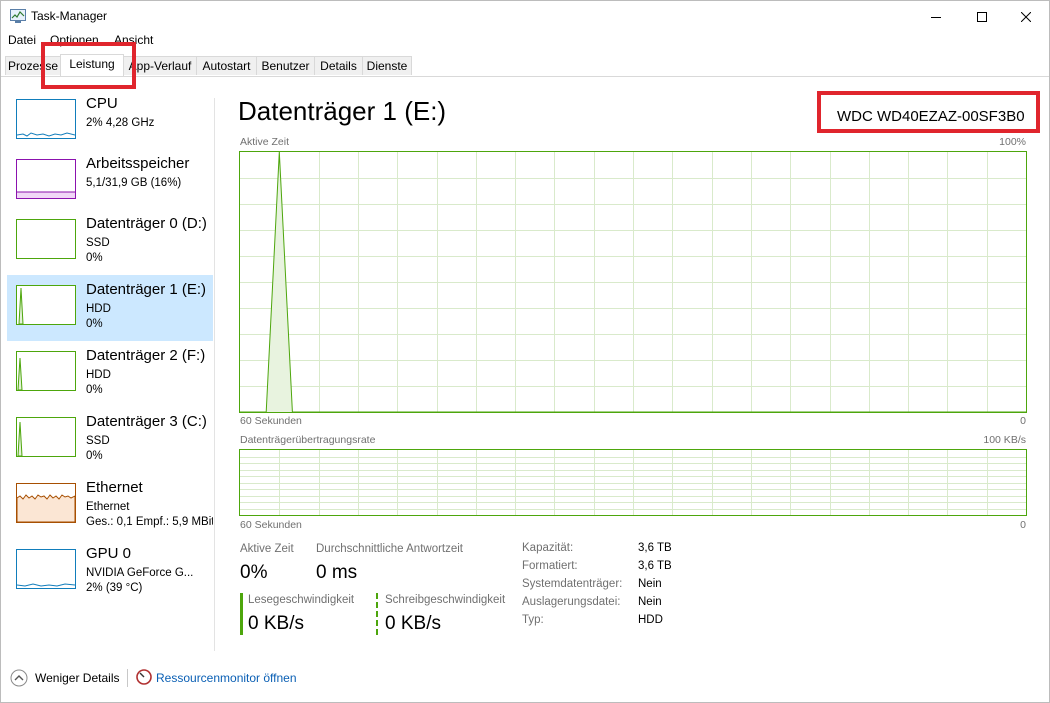 The height and width of the screenshot is (703, 1050). Describe the element at coordinates (1012, 142) in the screenshot. I see `chart1-max: 100%` at that location.